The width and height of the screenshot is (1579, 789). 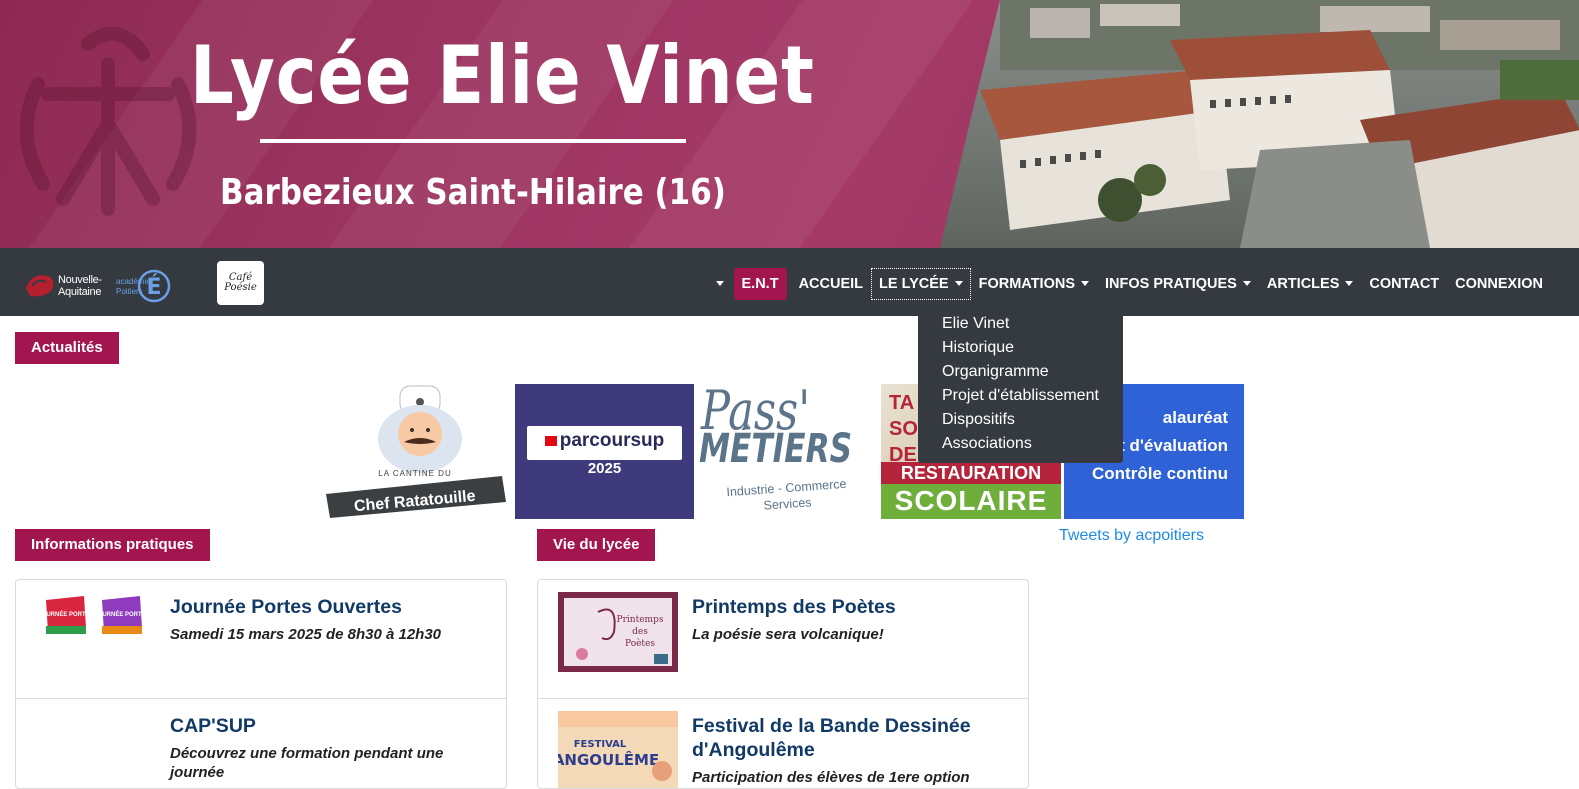 I want to click on portes-ouvertes-image: JOURNÉE PORTES JOURNÉE PORTES, so click(x=96, y=632).